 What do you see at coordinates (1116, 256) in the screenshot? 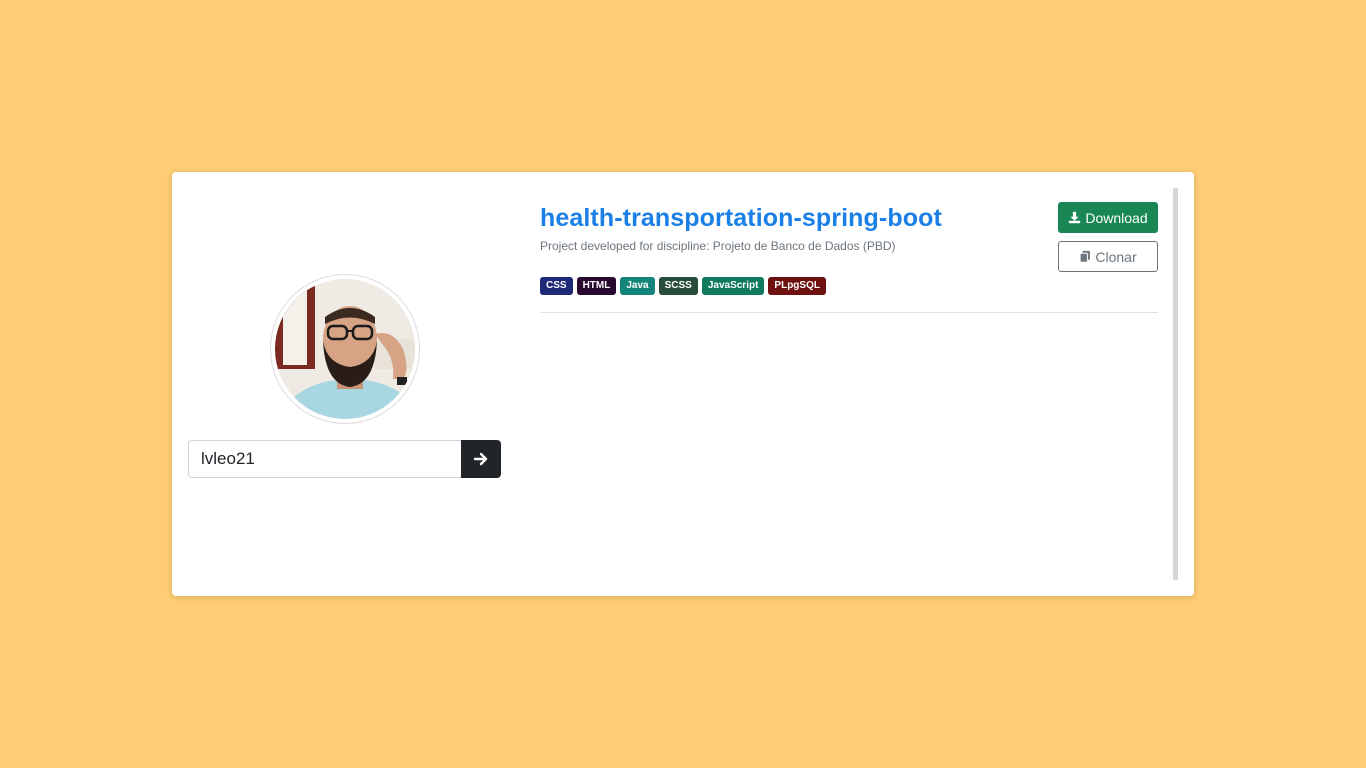
I see `clone-label: Clonar` at bounding box center [1116, 256].